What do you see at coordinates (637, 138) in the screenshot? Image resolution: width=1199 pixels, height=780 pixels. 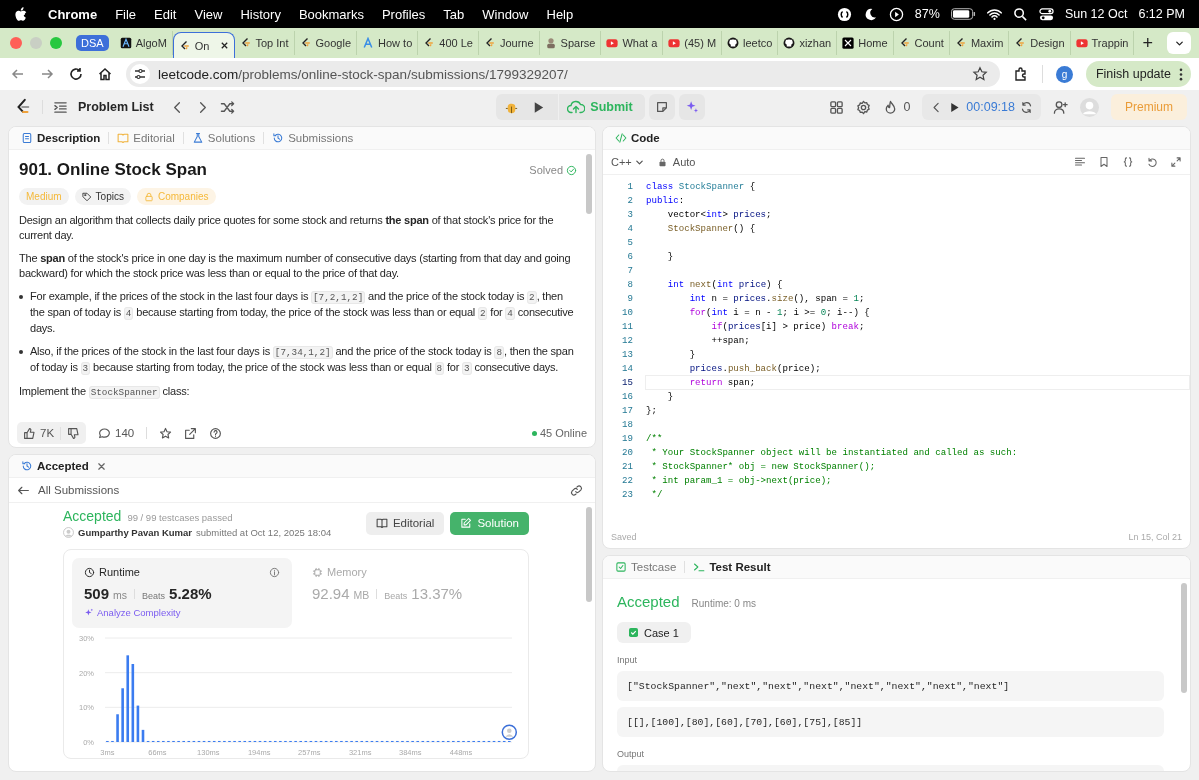 I see `panel-tab: Code` at bounding box center [637, 138].